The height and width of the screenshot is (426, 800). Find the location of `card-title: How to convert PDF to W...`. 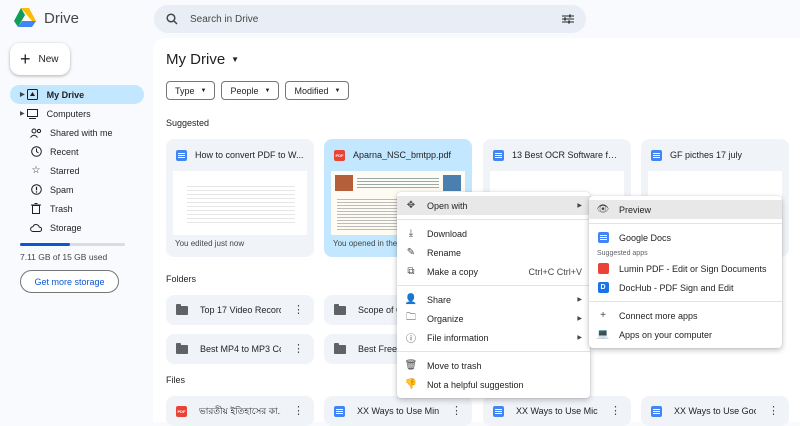

card-title: How to convert PDF to W... is located at coordinates (249, 155).